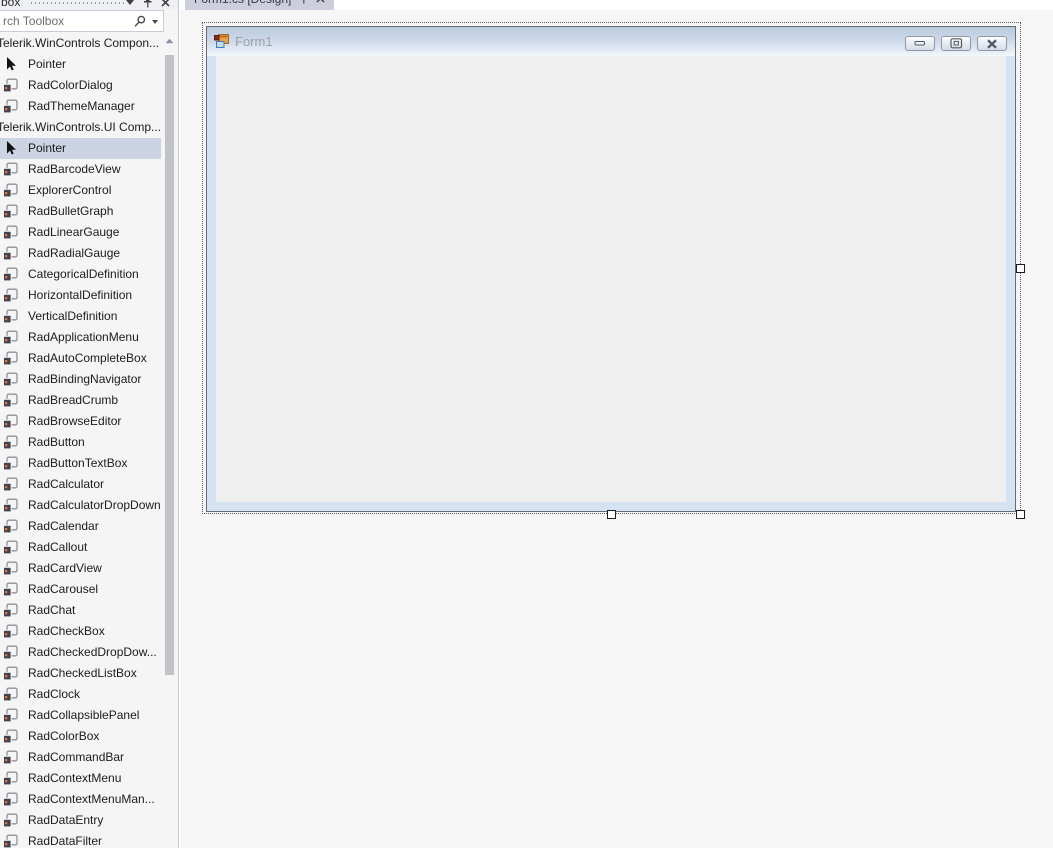 This screenshot has height=848, width=1053. I want to click on toolbox-item: RadBindingNavigator, so click(80, 379).